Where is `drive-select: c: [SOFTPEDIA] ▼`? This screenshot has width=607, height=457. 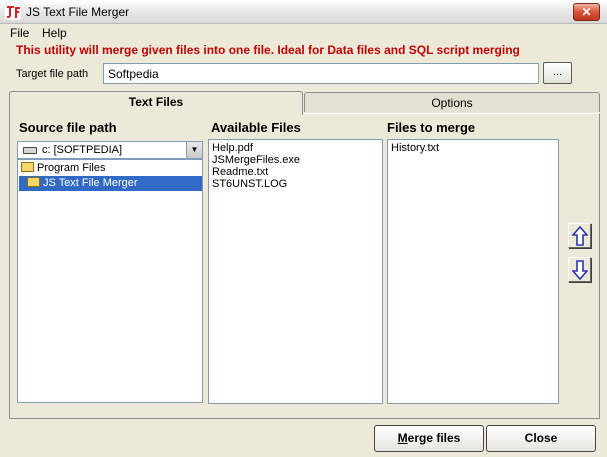 drive-select: c: [SOFTPEDIA] ▼ is located at coordinates (110, 150).